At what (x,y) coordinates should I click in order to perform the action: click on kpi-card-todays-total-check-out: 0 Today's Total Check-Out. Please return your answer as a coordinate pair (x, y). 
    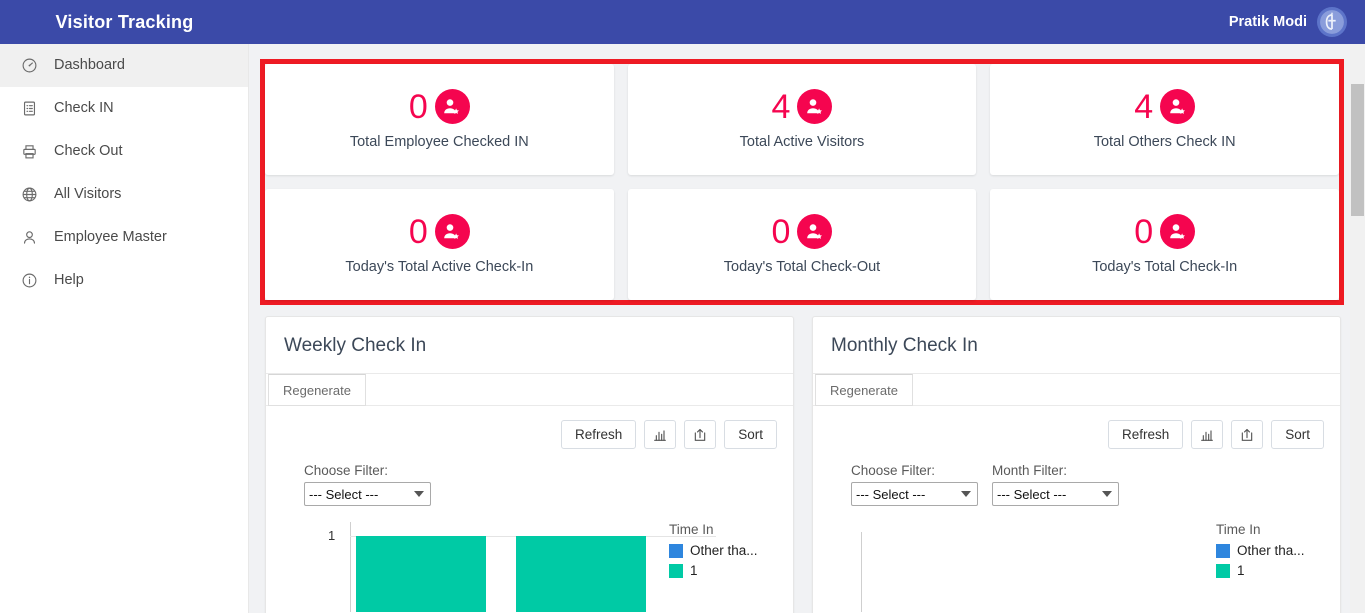
    Looking at the image, I should click on (802, 244).